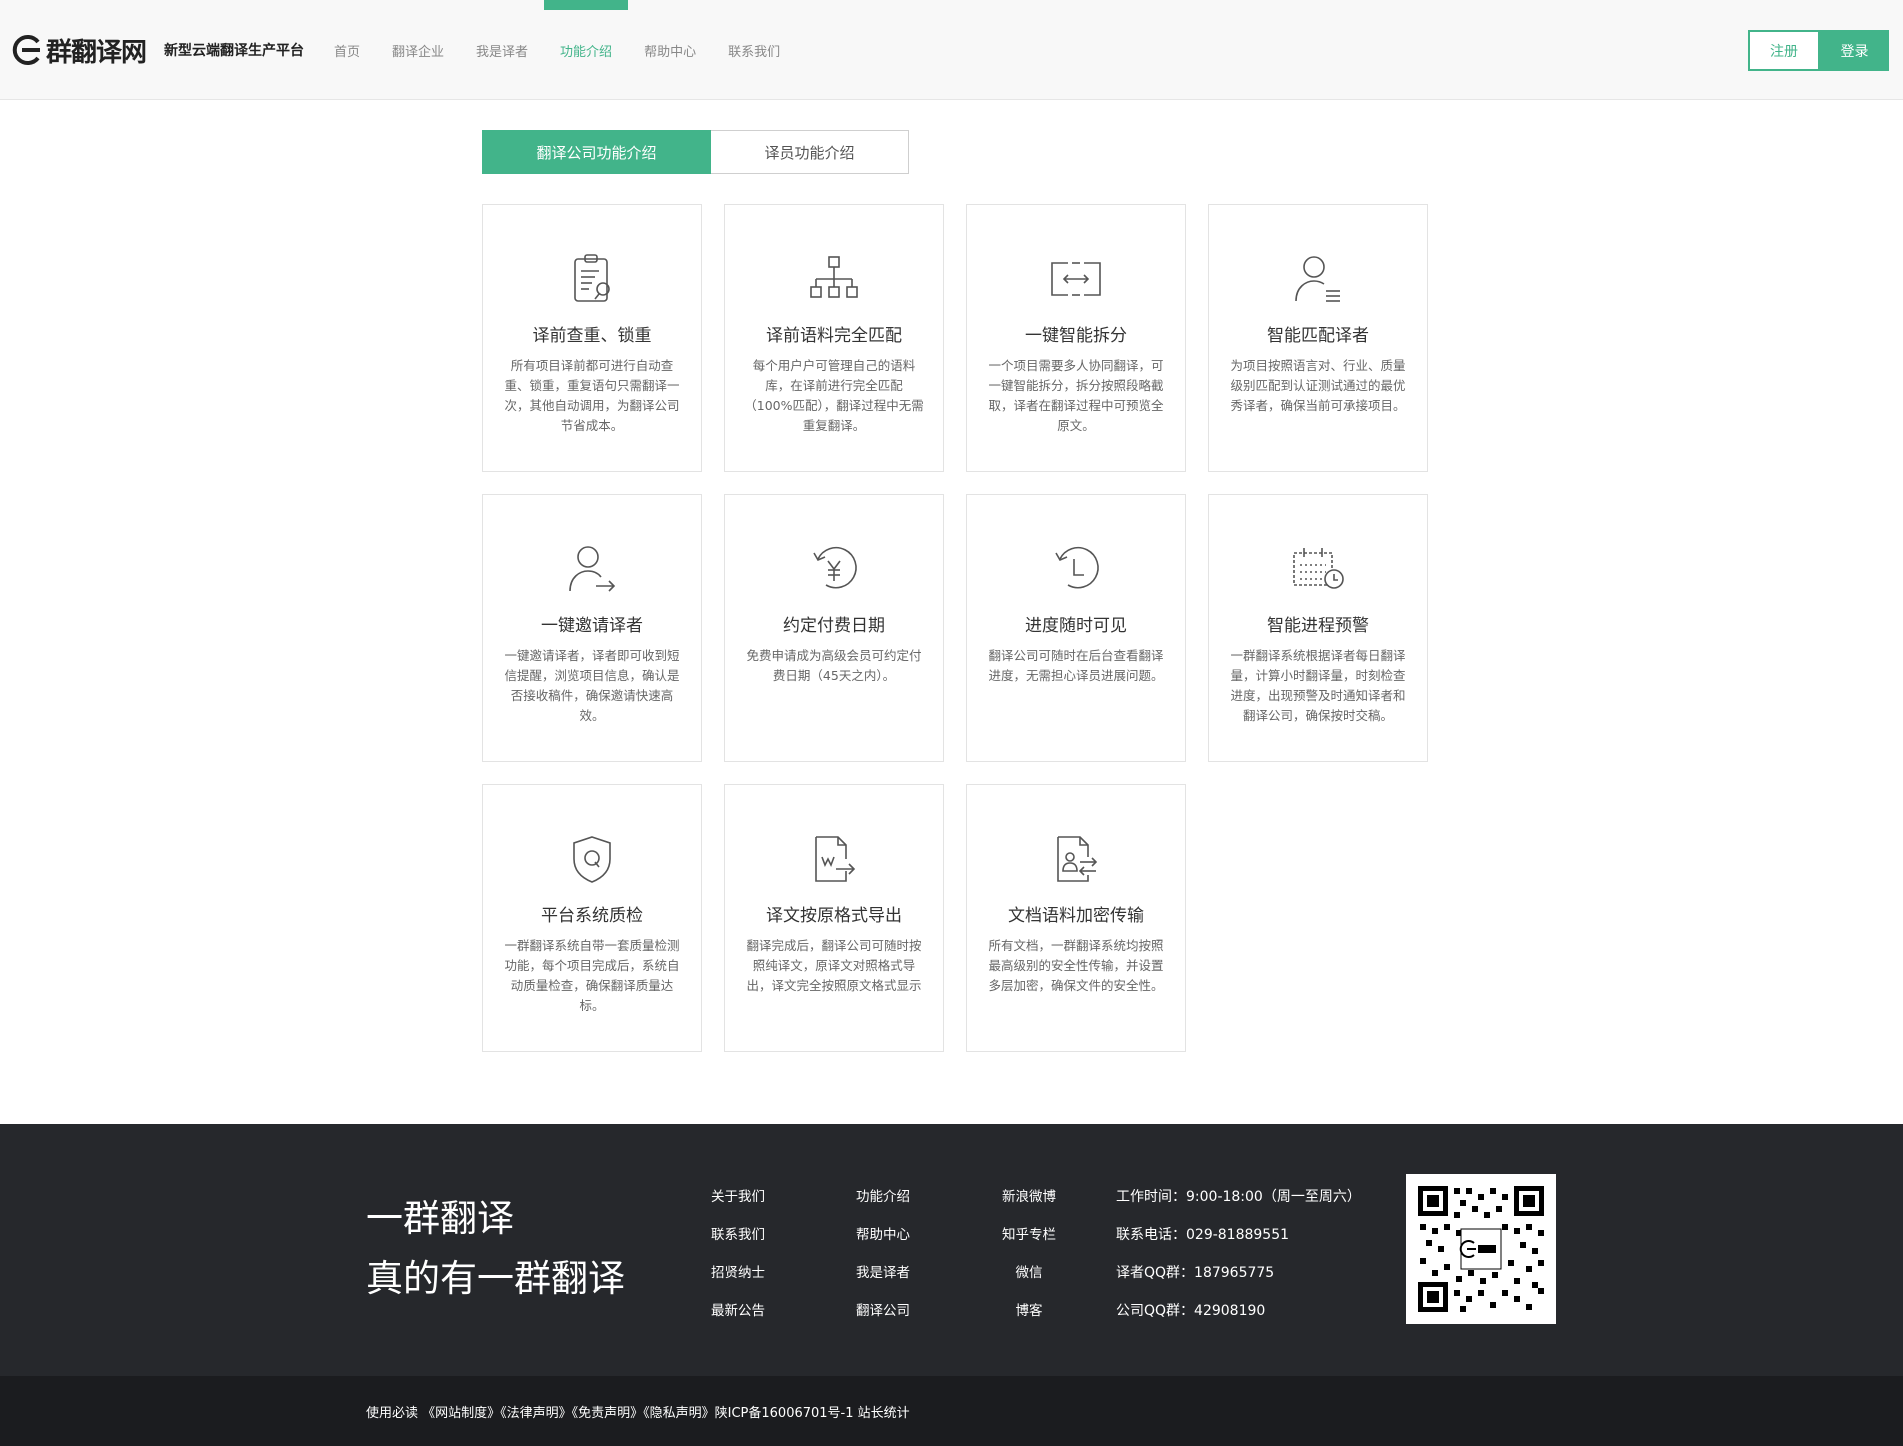 This screenshot has height=1446, width=1903. I want to click on register-button: 注册, so click(1784, 50).